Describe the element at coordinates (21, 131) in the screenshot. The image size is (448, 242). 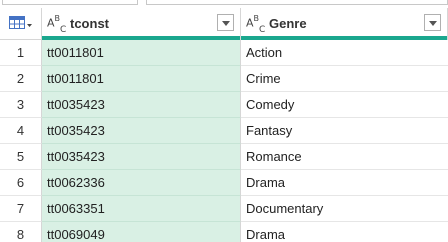
I see `row-number: 4` at that location.